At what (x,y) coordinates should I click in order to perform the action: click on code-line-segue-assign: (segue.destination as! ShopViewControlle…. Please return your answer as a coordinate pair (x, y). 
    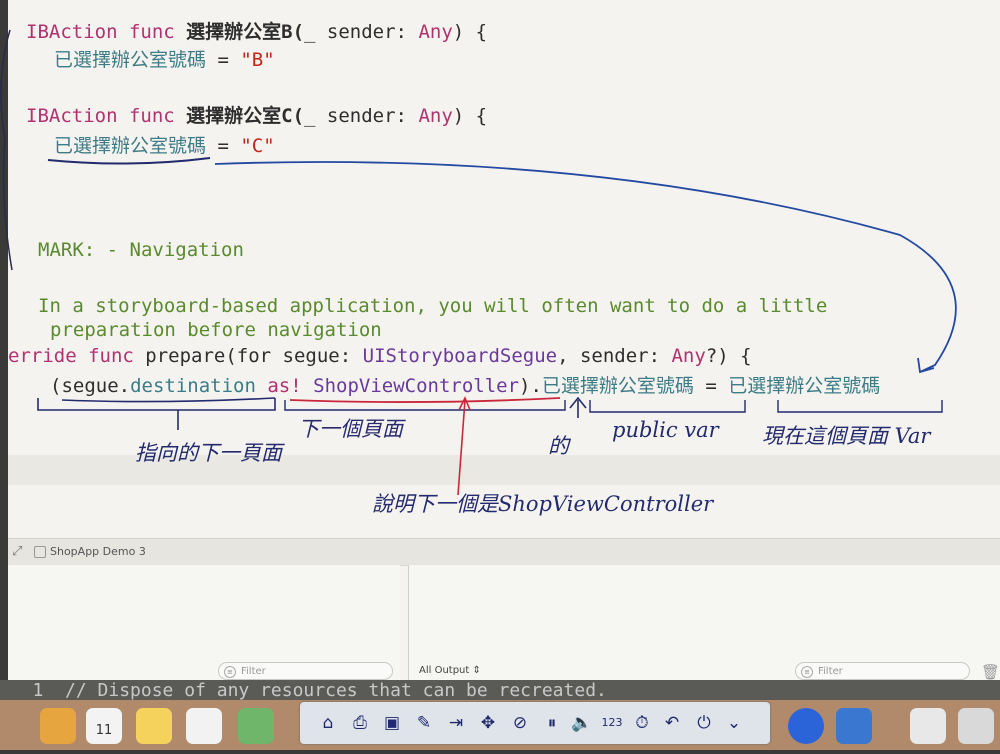
    Looking at the image, I should click on (525, 386).